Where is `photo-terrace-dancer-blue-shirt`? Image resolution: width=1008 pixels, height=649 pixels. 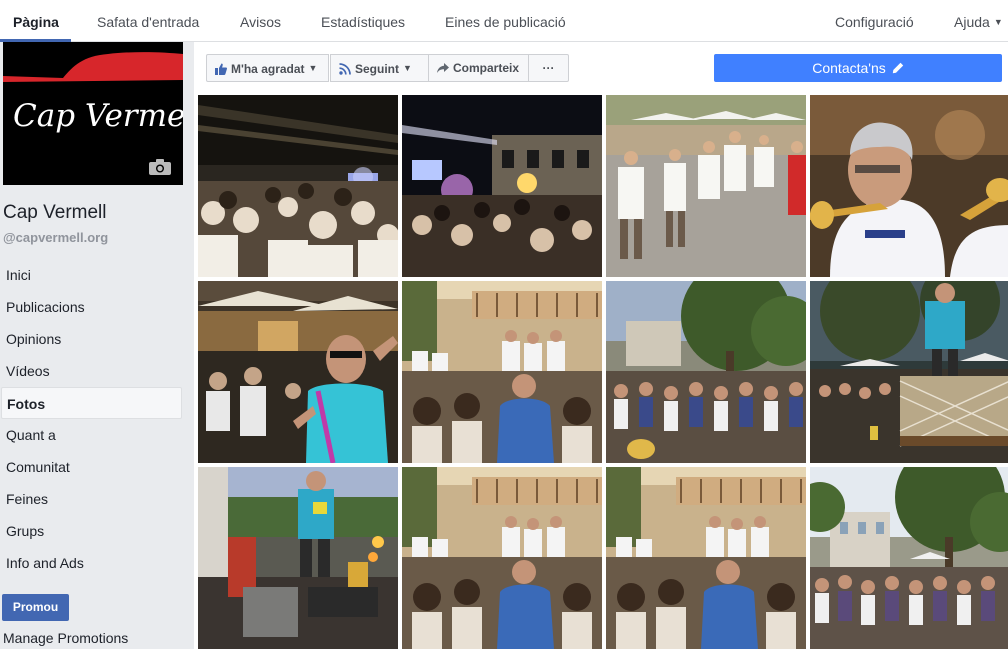
photo-terrace-dancer-blue-shirt is located at coordinates (298, 372).